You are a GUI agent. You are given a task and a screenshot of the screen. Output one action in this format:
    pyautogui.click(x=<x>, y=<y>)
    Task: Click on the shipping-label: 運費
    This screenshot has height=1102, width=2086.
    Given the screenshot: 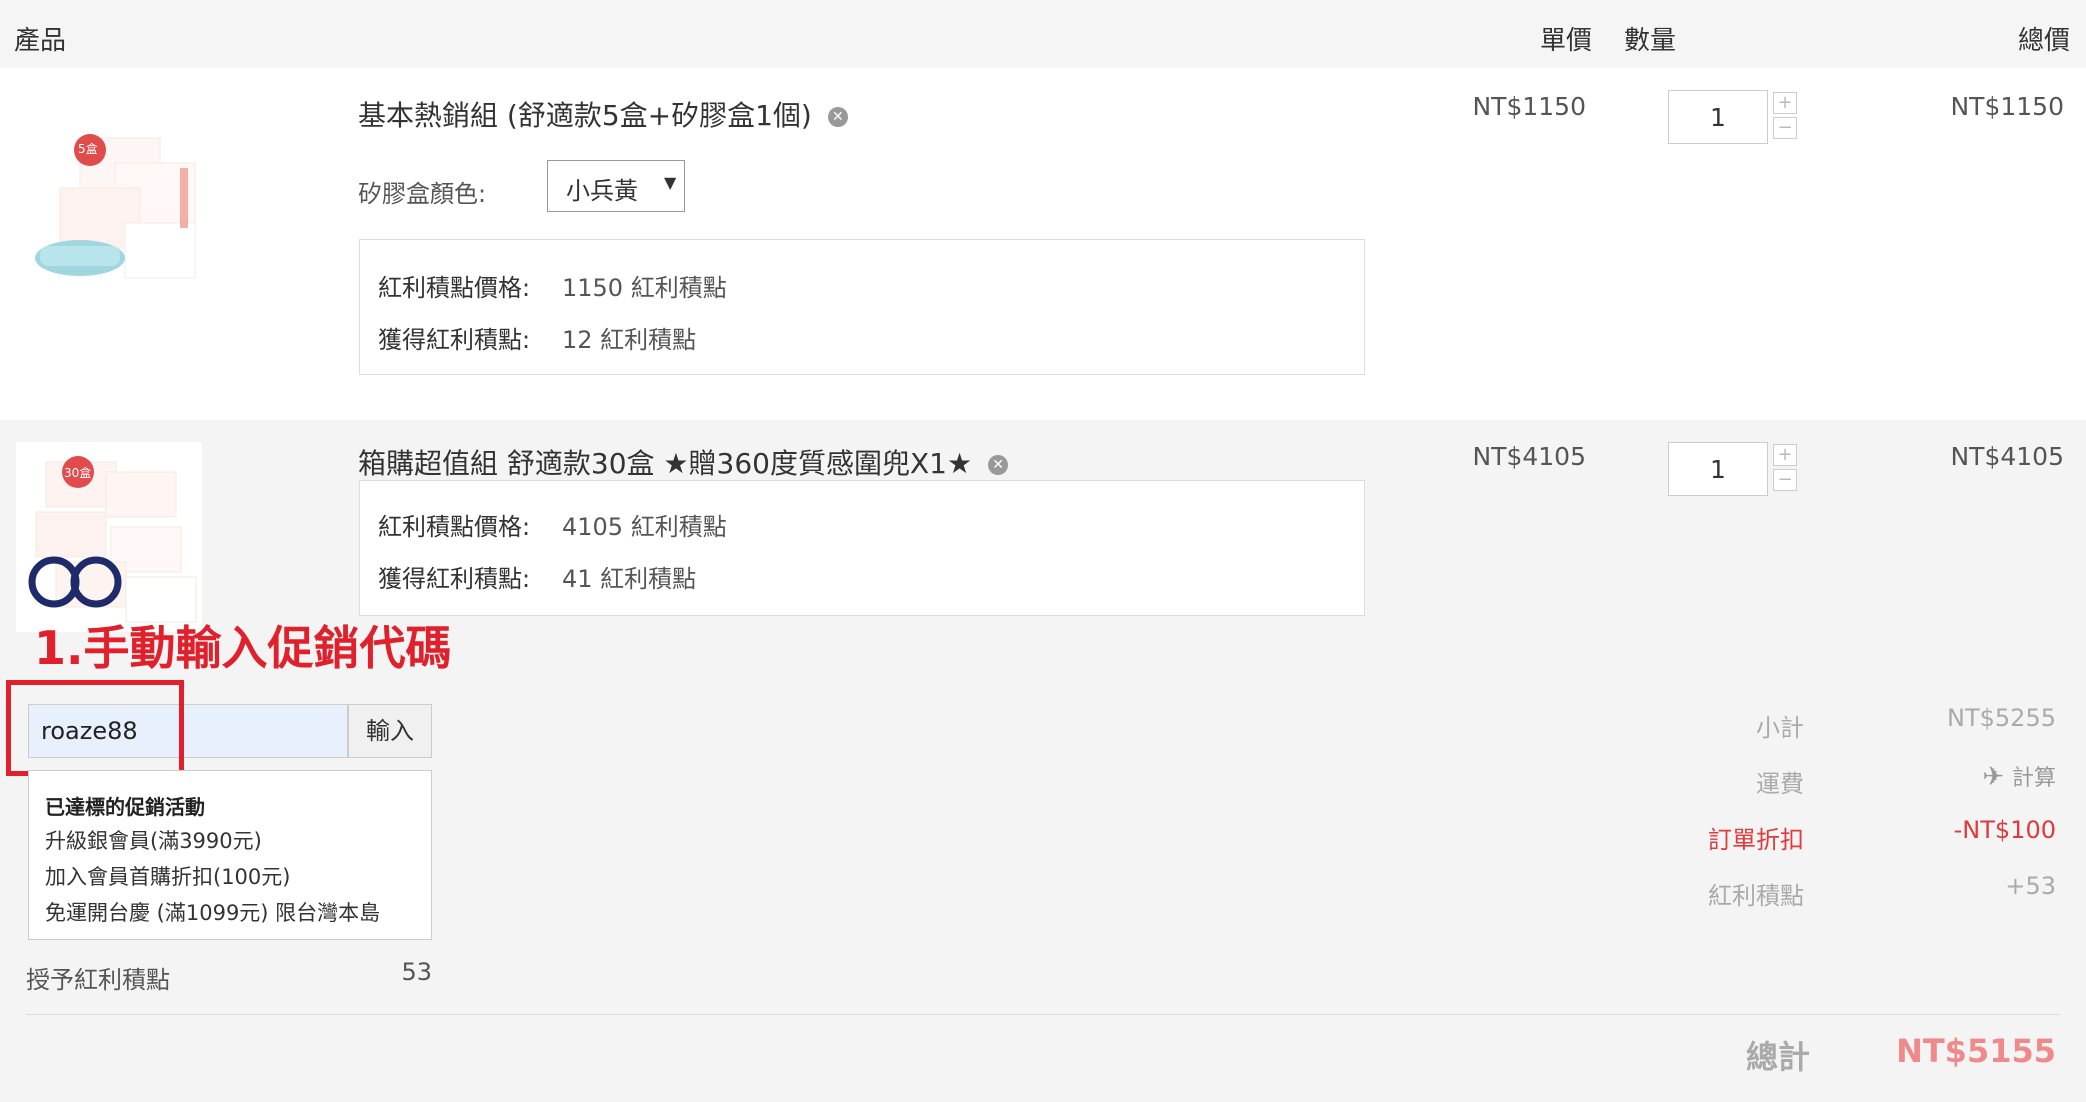 What is the action you would take?
    pyautogui.click(x=1780, y=784)
    